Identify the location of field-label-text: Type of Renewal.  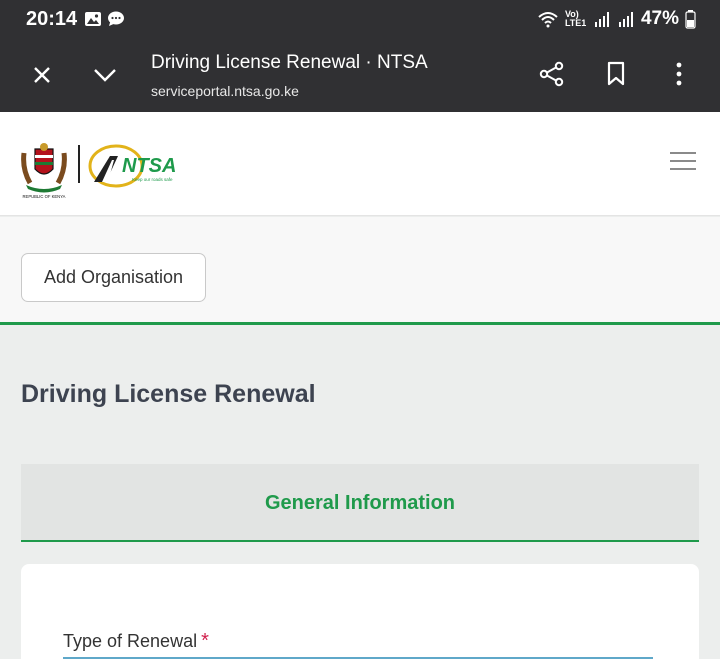
(130, 641).